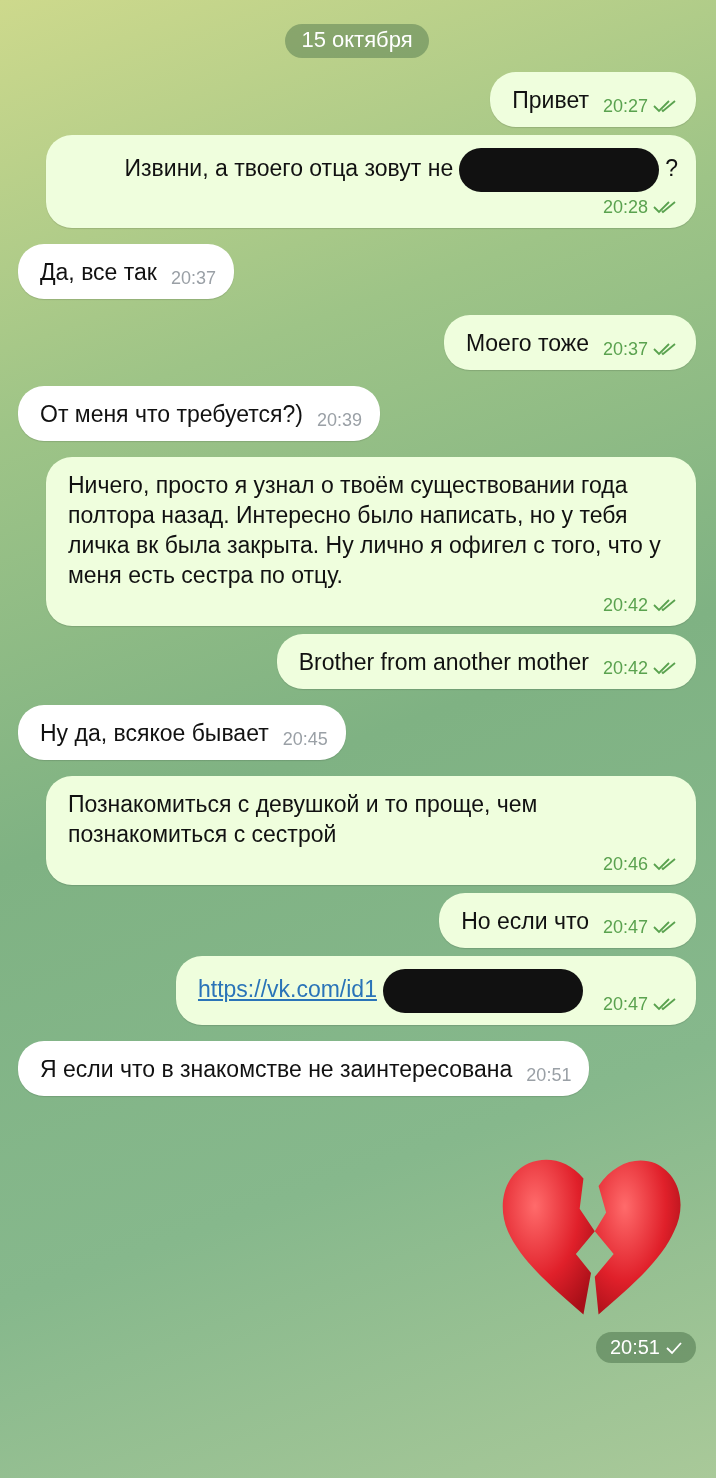  I want to click on message-text: Извини, а твоего отца зовут не, so click(289, 168).